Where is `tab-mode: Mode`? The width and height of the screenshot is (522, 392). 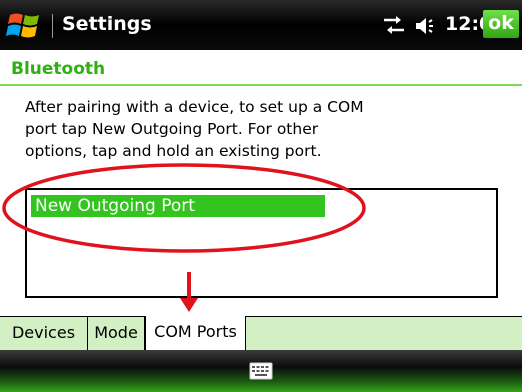
tab-mode: Mode is located at coordinates (116, 333).